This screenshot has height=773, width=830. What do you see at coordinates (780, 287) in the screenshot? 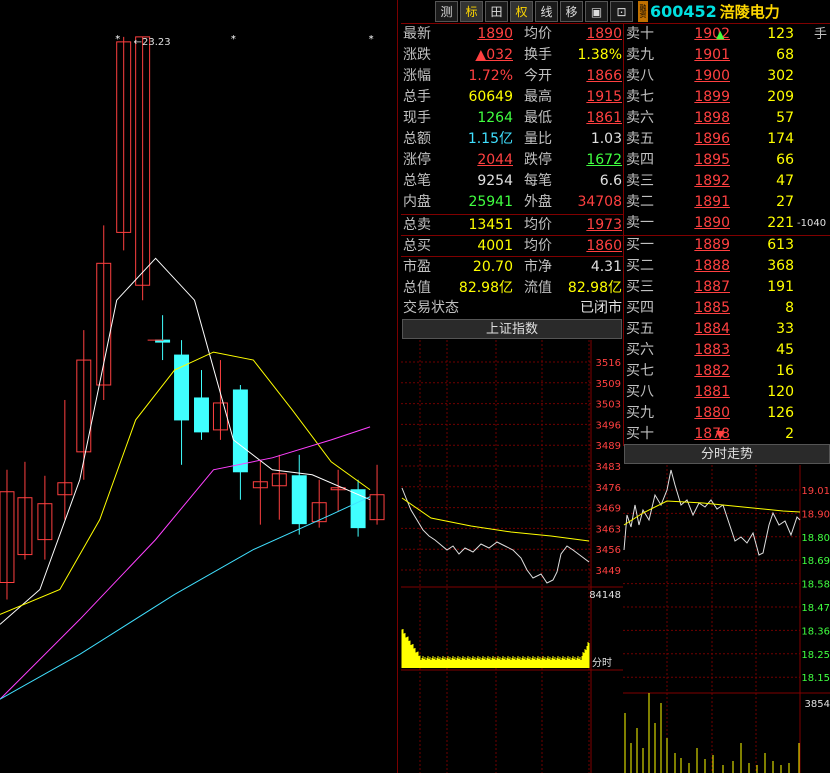
I see `level-volume: 191` at bounding box center [780, 287].